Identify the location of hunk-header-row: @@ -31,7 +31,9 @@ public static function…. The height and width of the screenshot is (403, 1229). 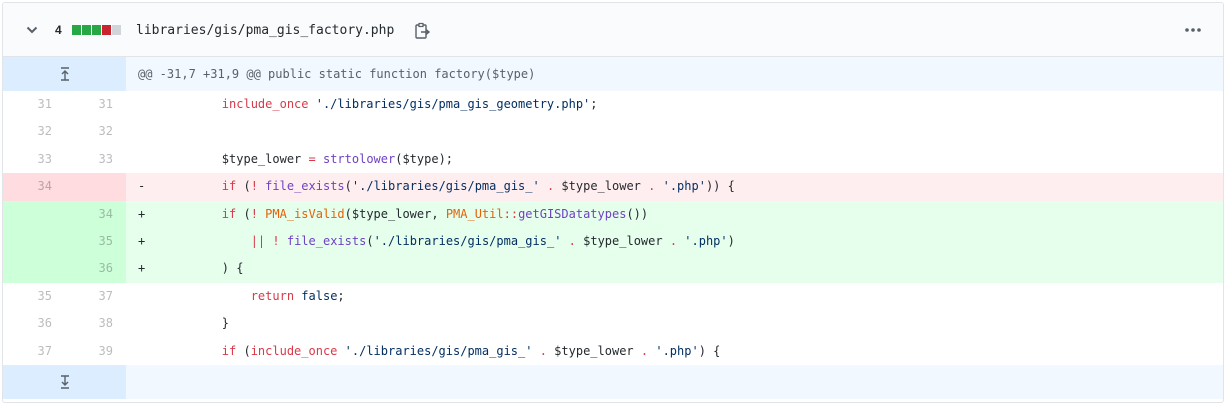
(613, 74).